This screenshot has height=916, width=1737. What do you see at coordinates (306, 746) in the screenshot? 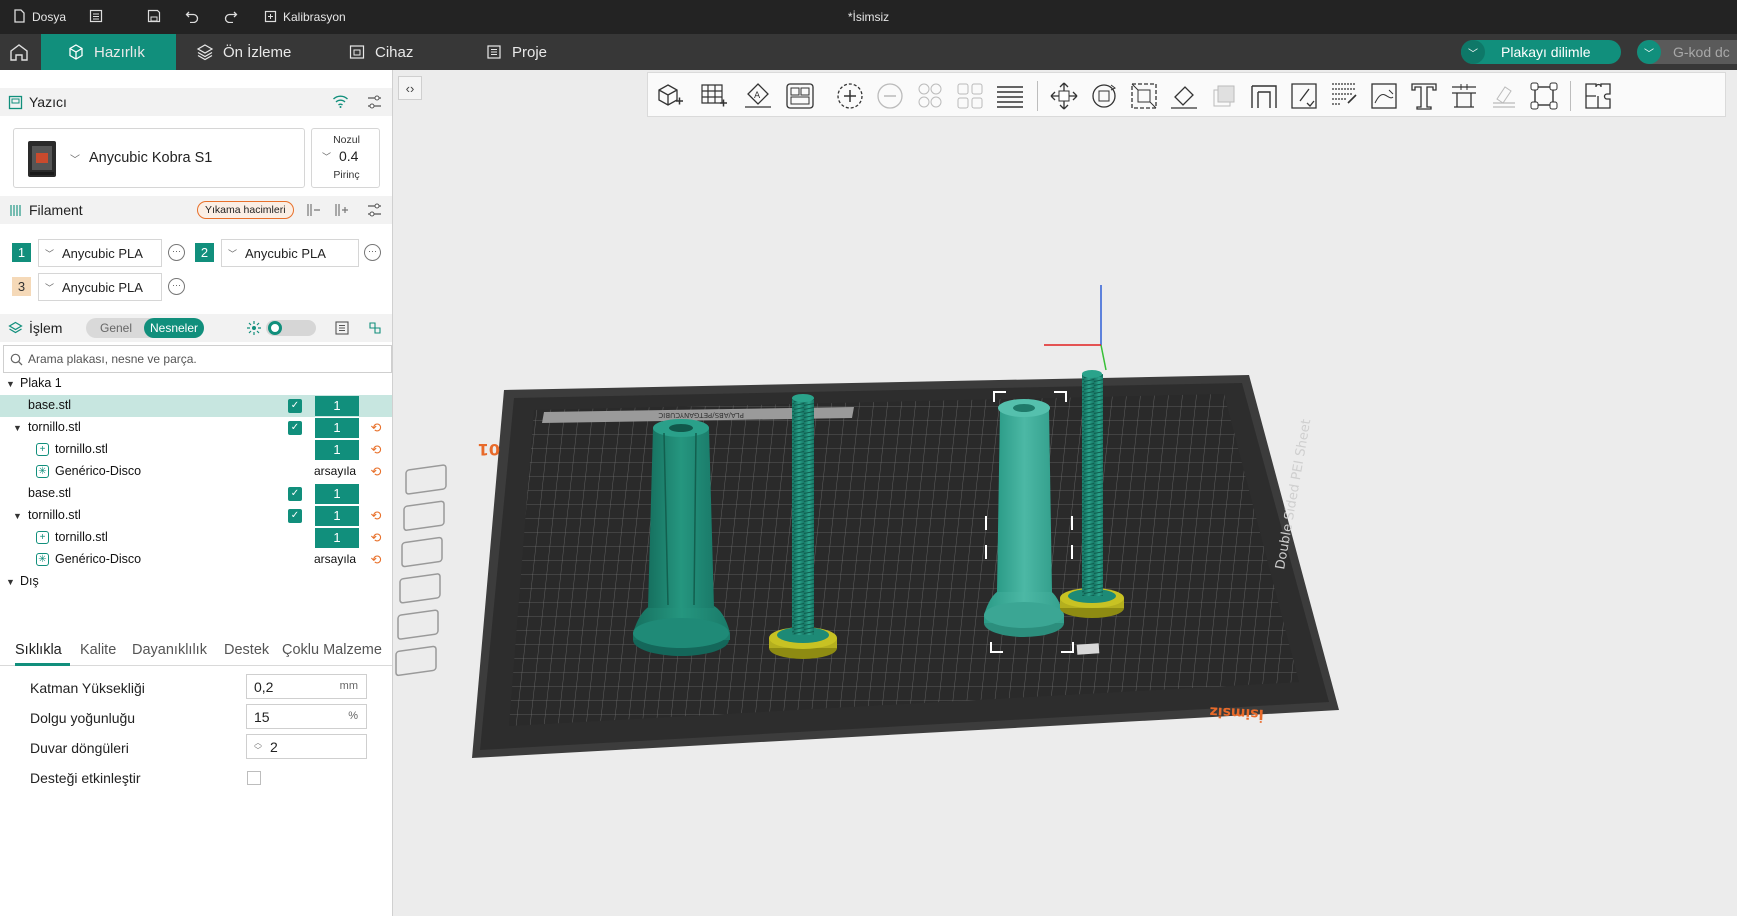
I see `wall-loops-stepper: ︿ ﹀ 2` at bounding box center [306, 746].